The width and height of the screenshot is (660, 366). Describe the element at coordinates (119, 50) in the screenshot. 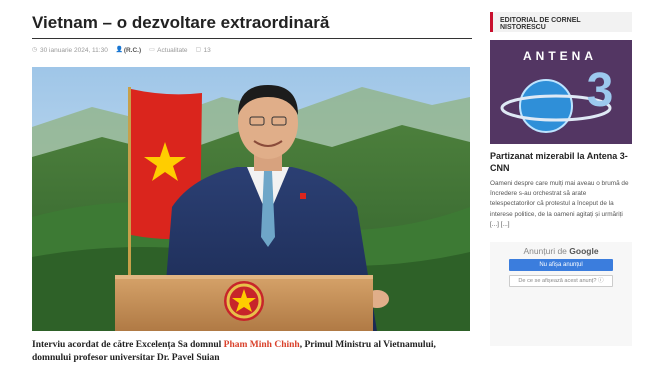

I see `user-icon: 👤` at that location.